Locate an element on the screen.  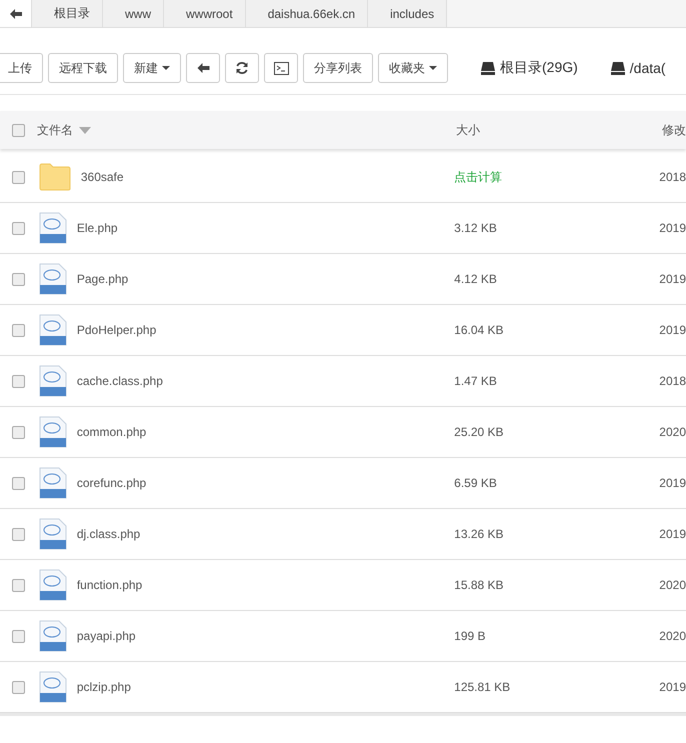
refresh-icon is located at coordinates (242, 68).